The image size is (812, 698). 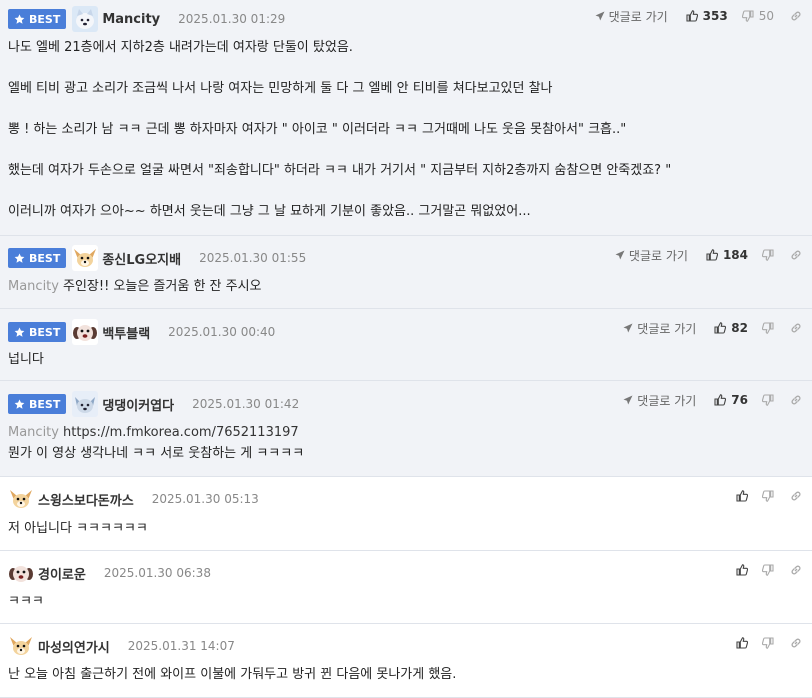 I want to click on comment-date: 2025.01.30 01:42, so click(x=246, y=404).